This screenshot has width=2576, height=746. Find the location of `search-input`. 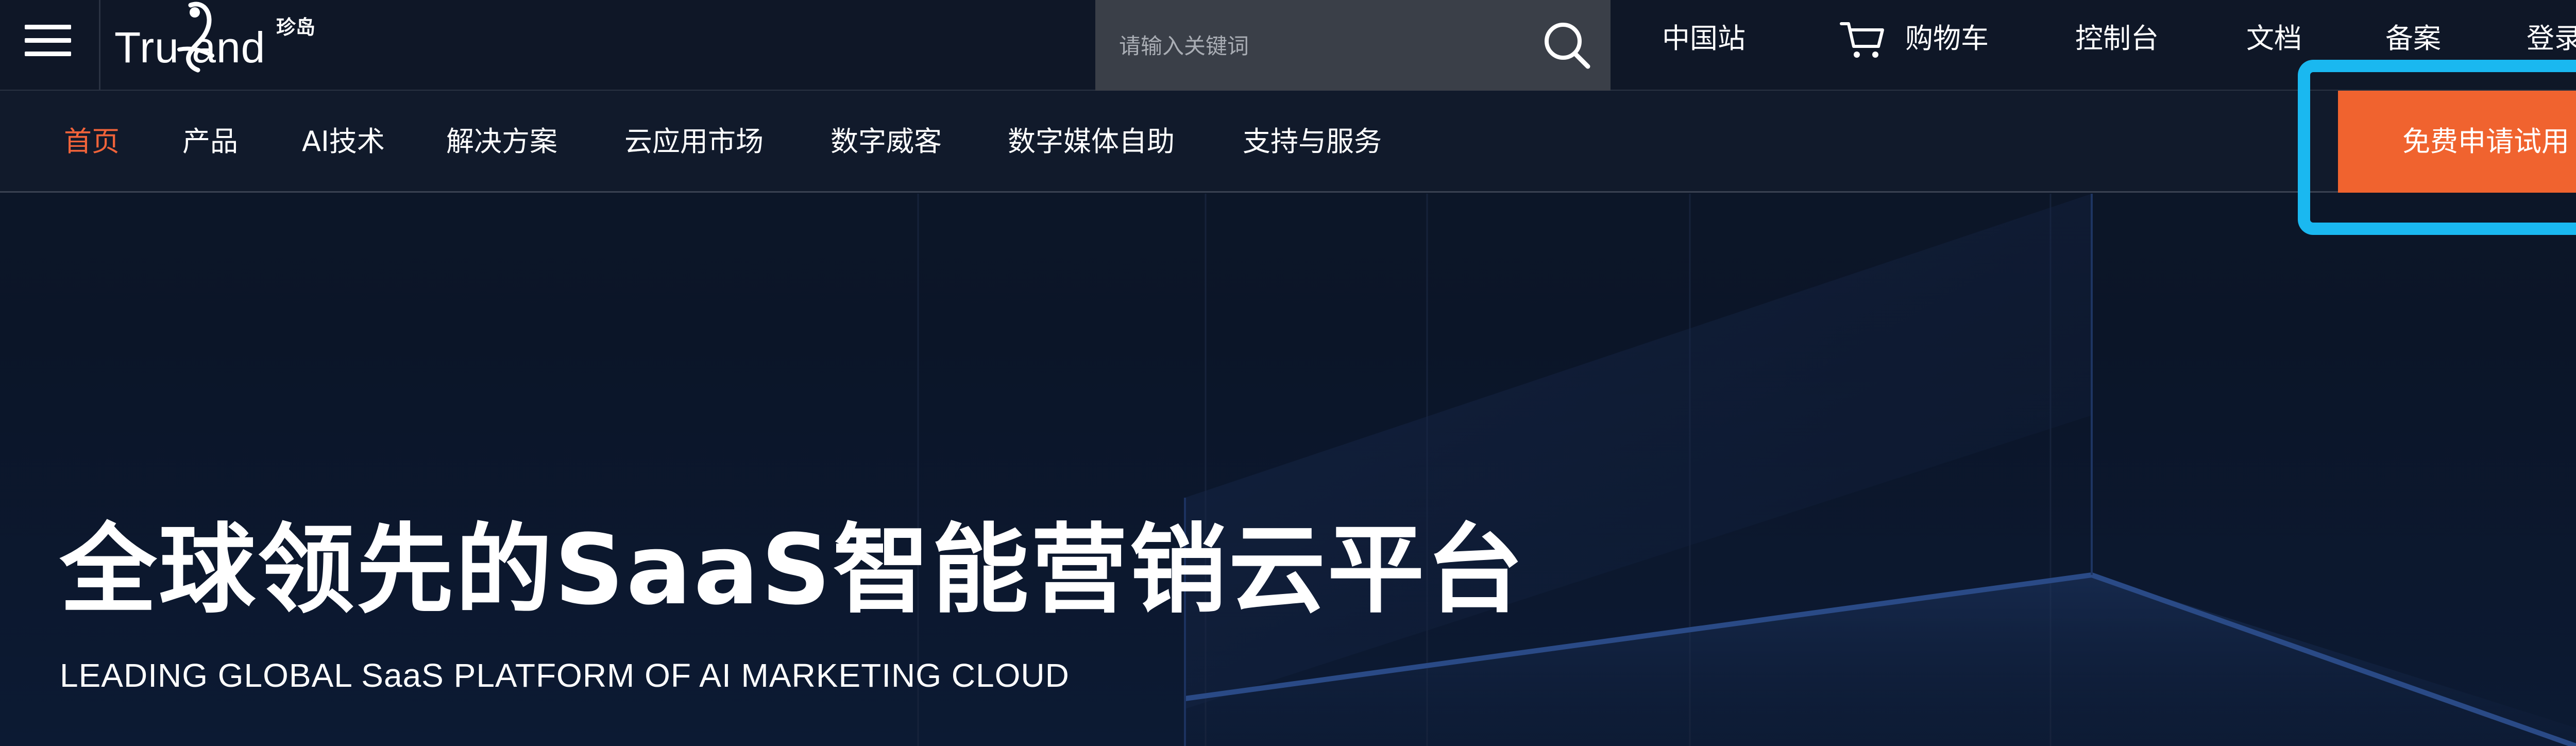

search-input is located at coordinates (1325, 46).